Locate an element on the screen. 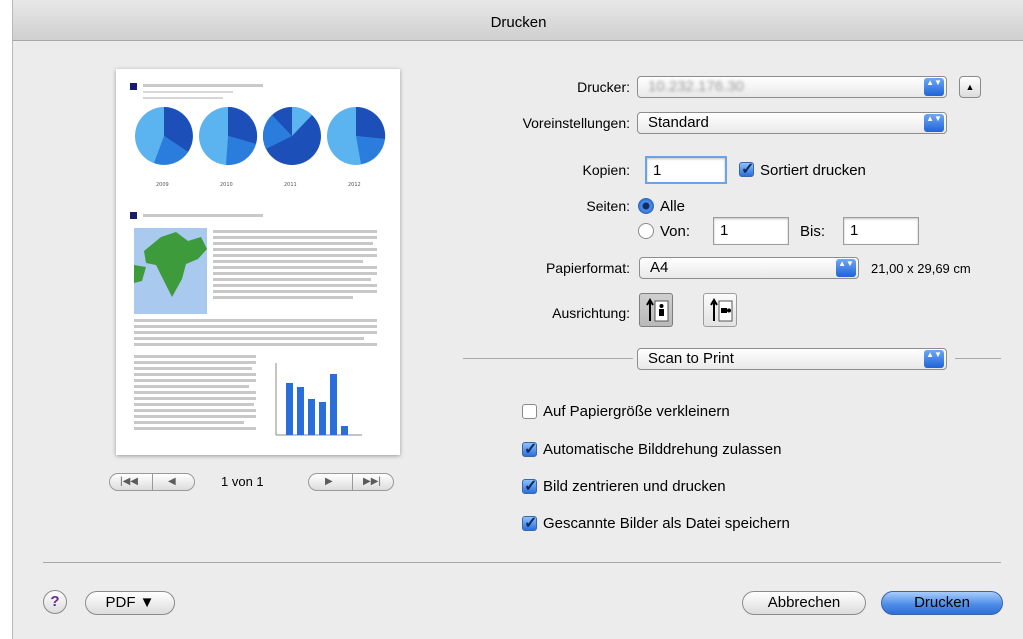 The image size is (1023, 639). copies-label: Kopien: is located at coordinates (606, 170).